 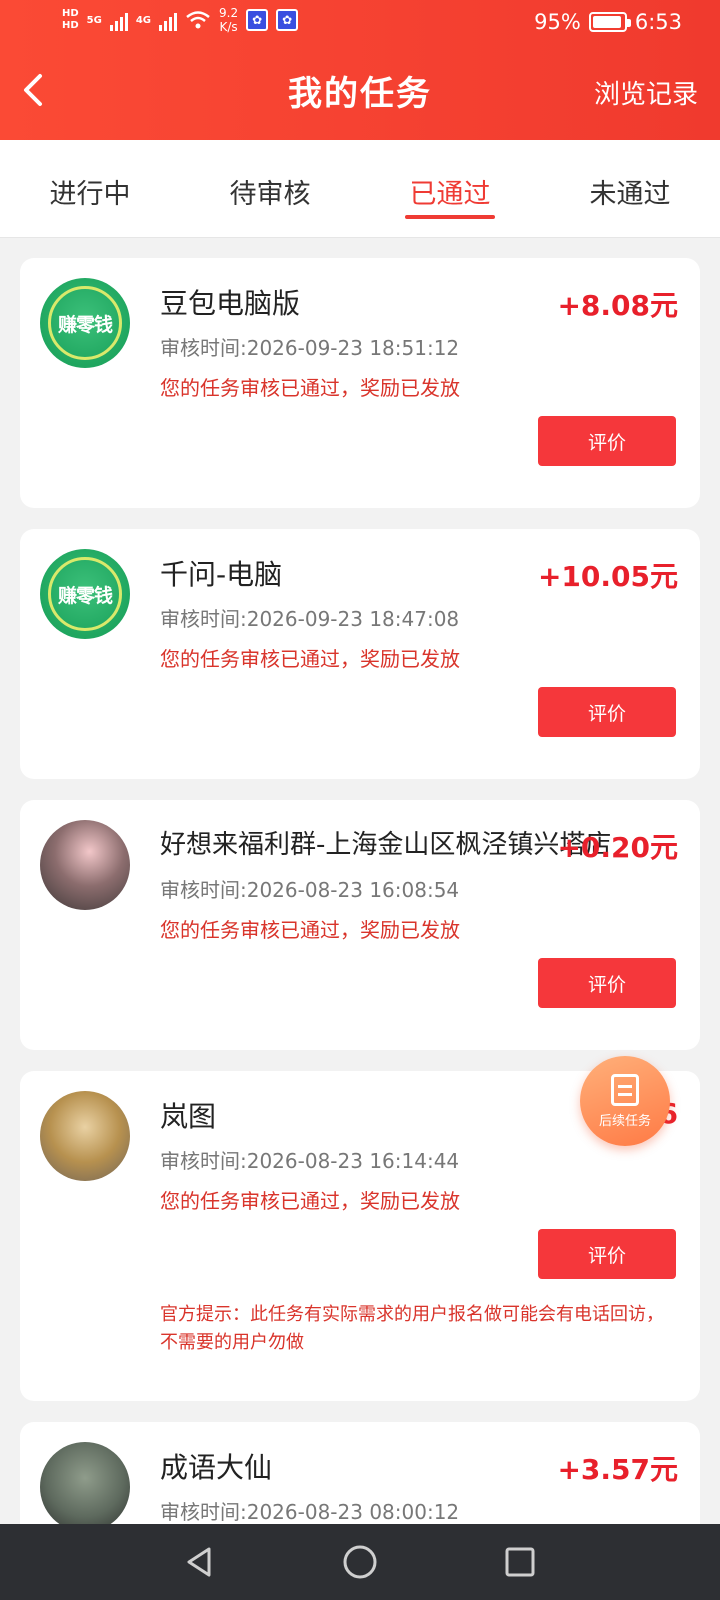 I want to click on review-time: 审核时间:2026-08-23 16:08:54, so click(x=310, y=890).